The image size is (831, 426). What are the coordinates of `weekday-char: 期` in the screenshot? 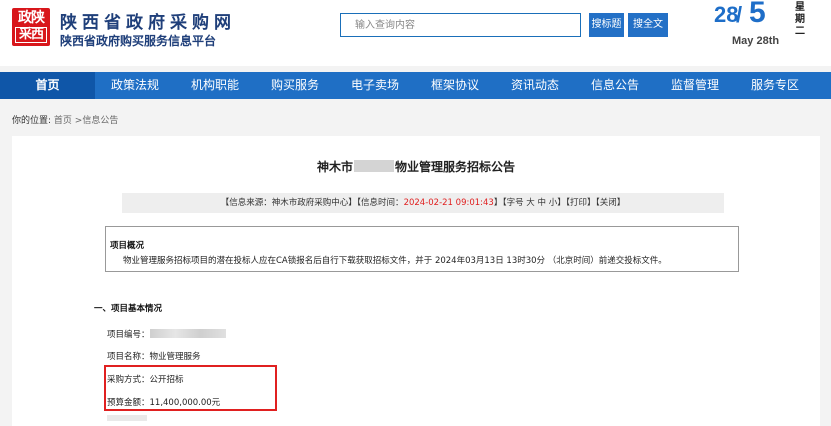 It's located at (800, 19).